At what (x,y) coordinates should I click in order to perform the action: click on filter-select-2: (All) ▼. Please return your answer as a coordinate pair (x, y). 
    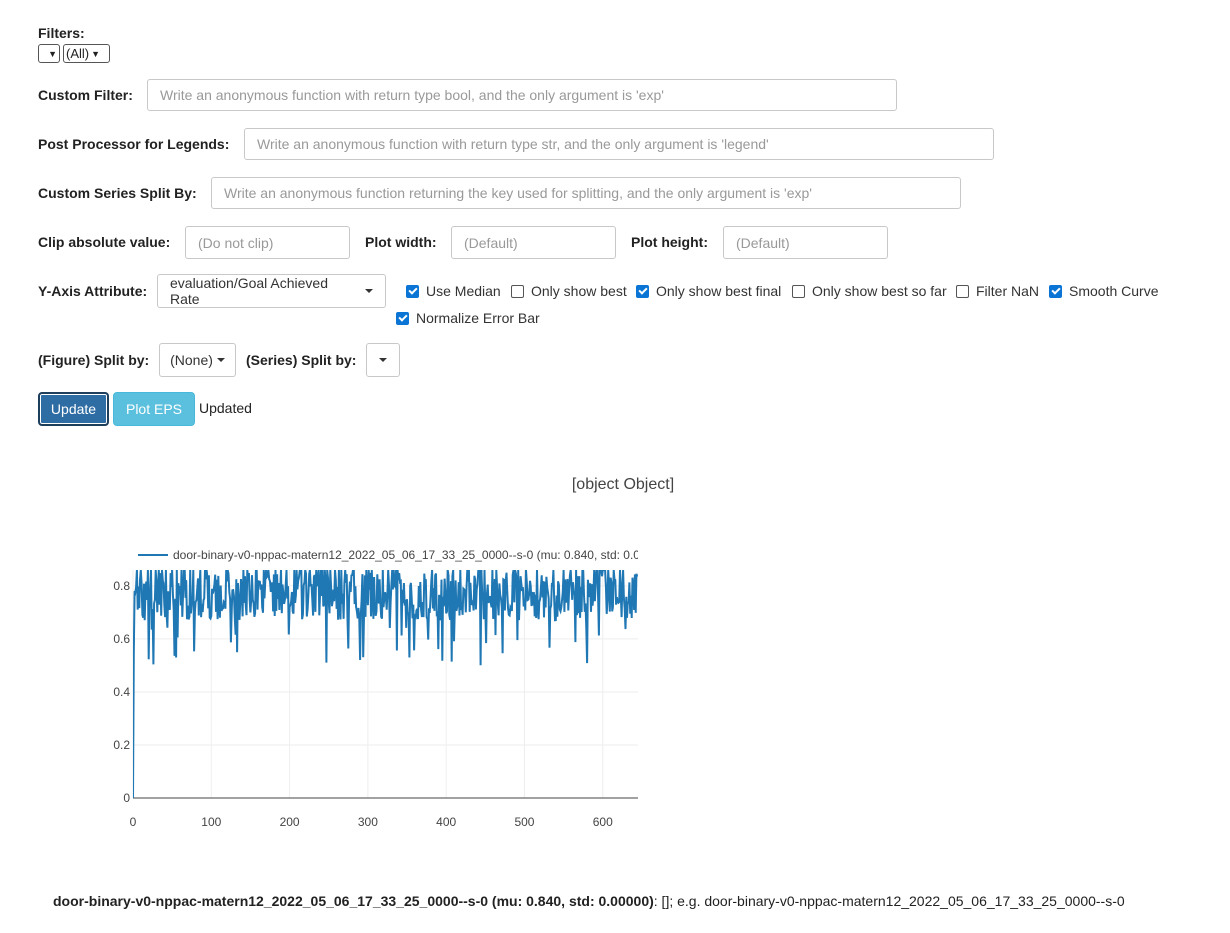
    Looking at the image, I should click on (86, 53).